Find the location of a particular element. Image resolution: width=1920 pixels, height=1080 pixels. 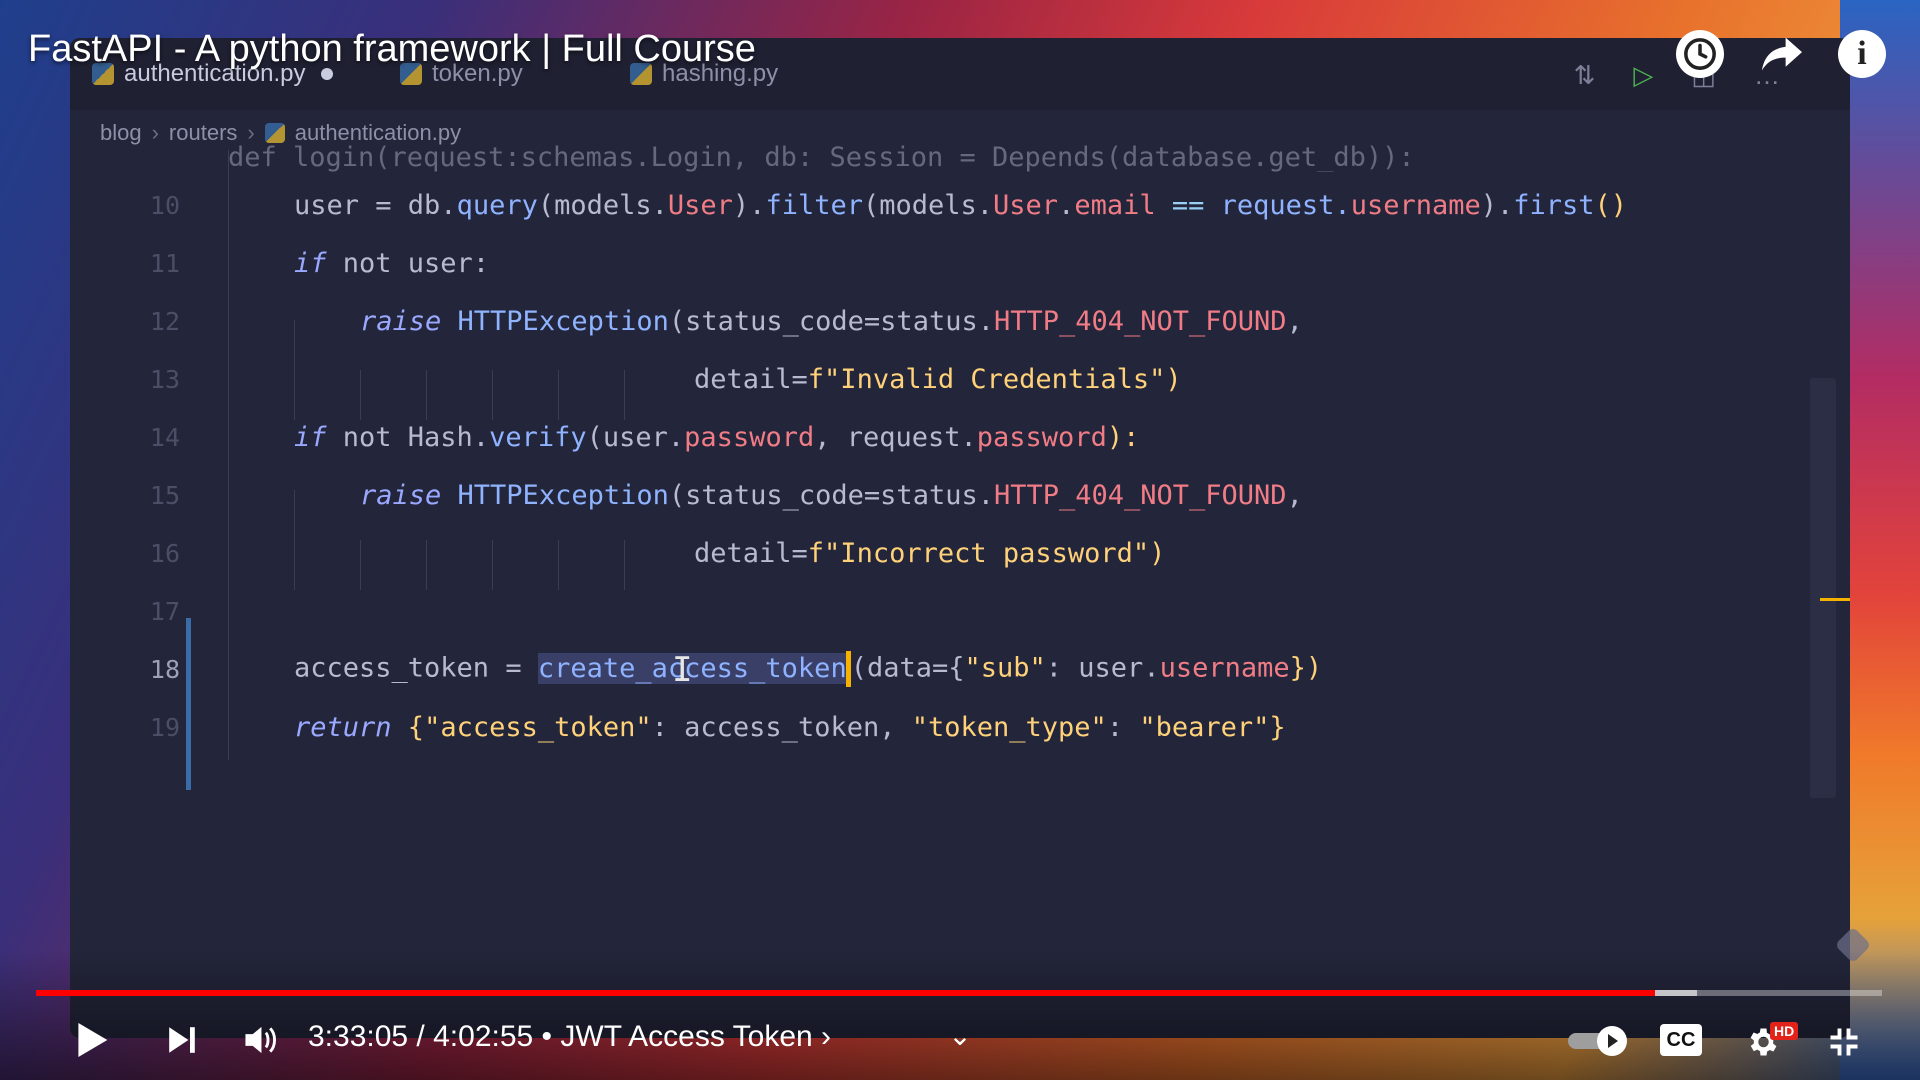

code-token: access_token = is located at coordinates (416, 668).